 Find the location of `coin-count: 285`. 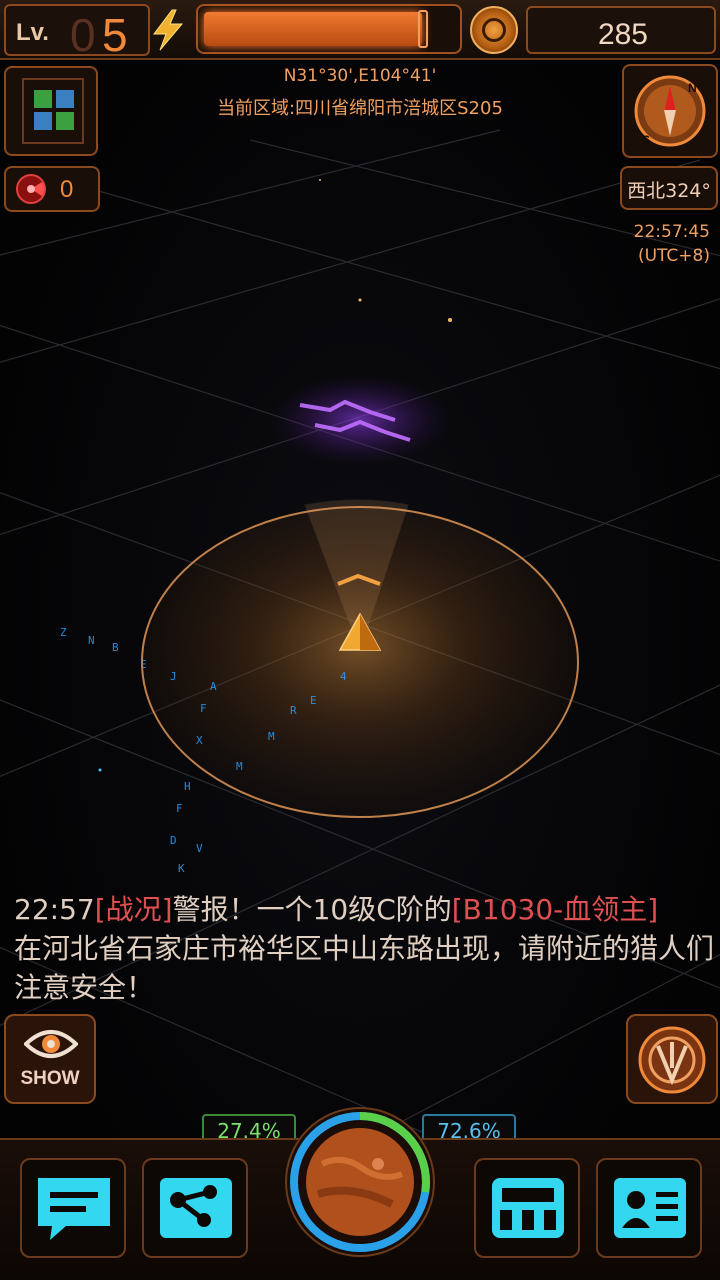

coin-count: 285 is located at coordinates (622, 34).